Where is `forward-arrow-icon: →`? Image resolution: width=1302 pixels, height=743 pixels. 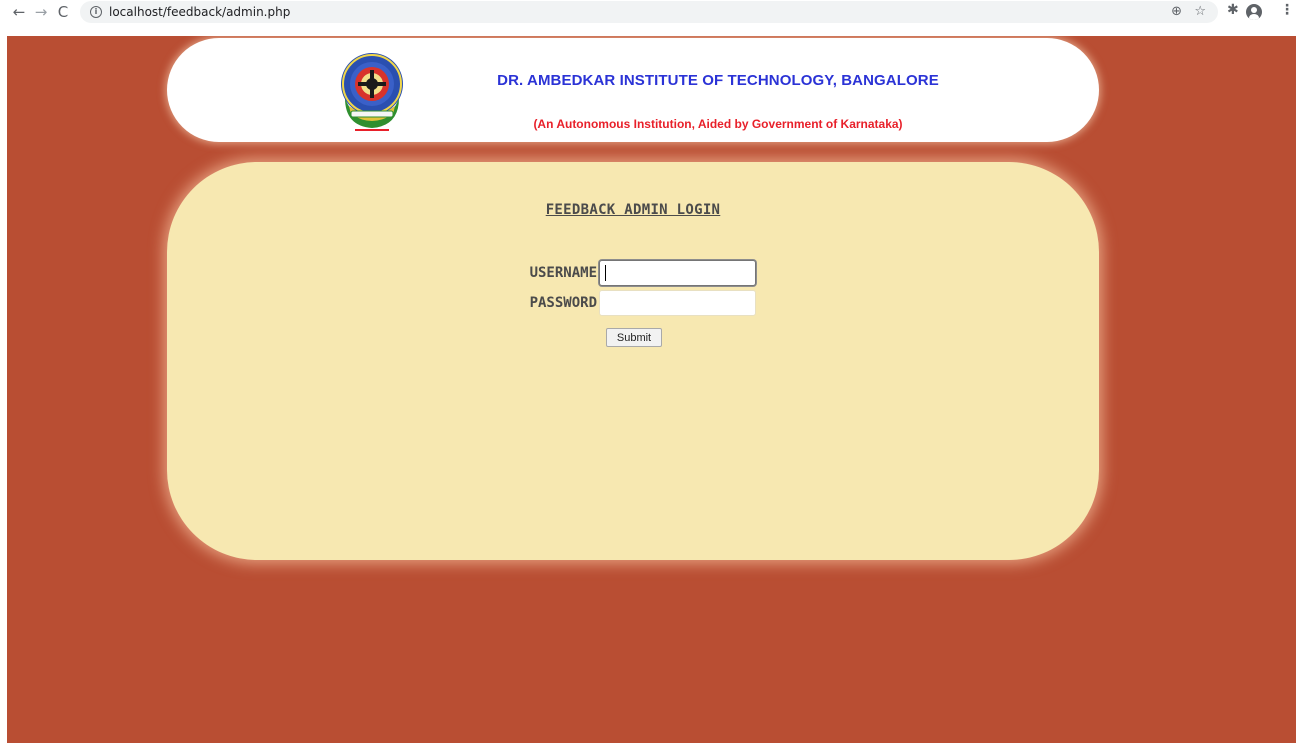
forward-arrow-icon: → is located at coordinates (41, 12).